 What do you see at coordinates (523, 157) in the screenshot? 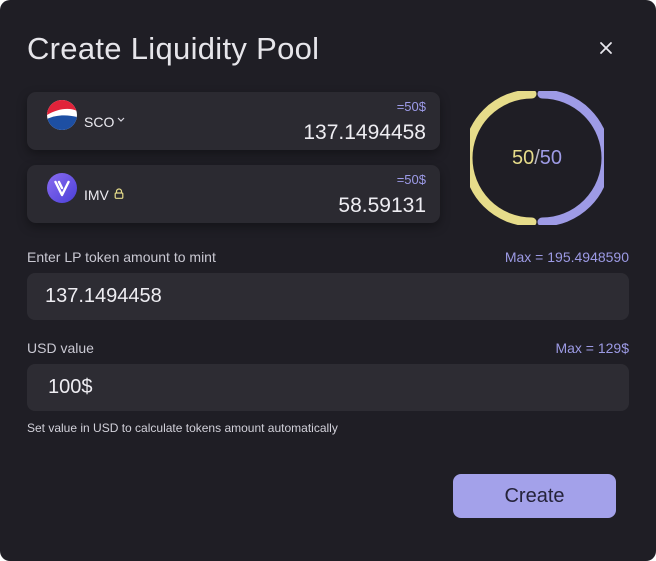
I see `ratio-left: 50` at bounding box center [523, 157].